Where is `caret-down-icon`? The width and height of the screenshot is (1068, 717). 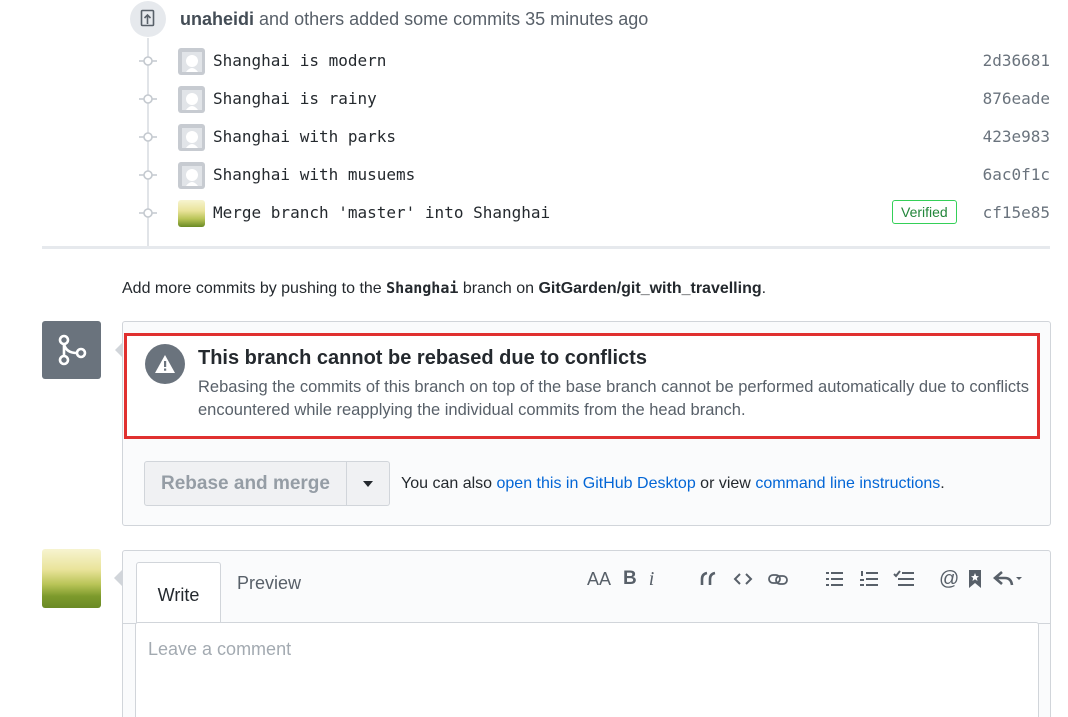 caret-down-icon is located at coordinates (368, 483).